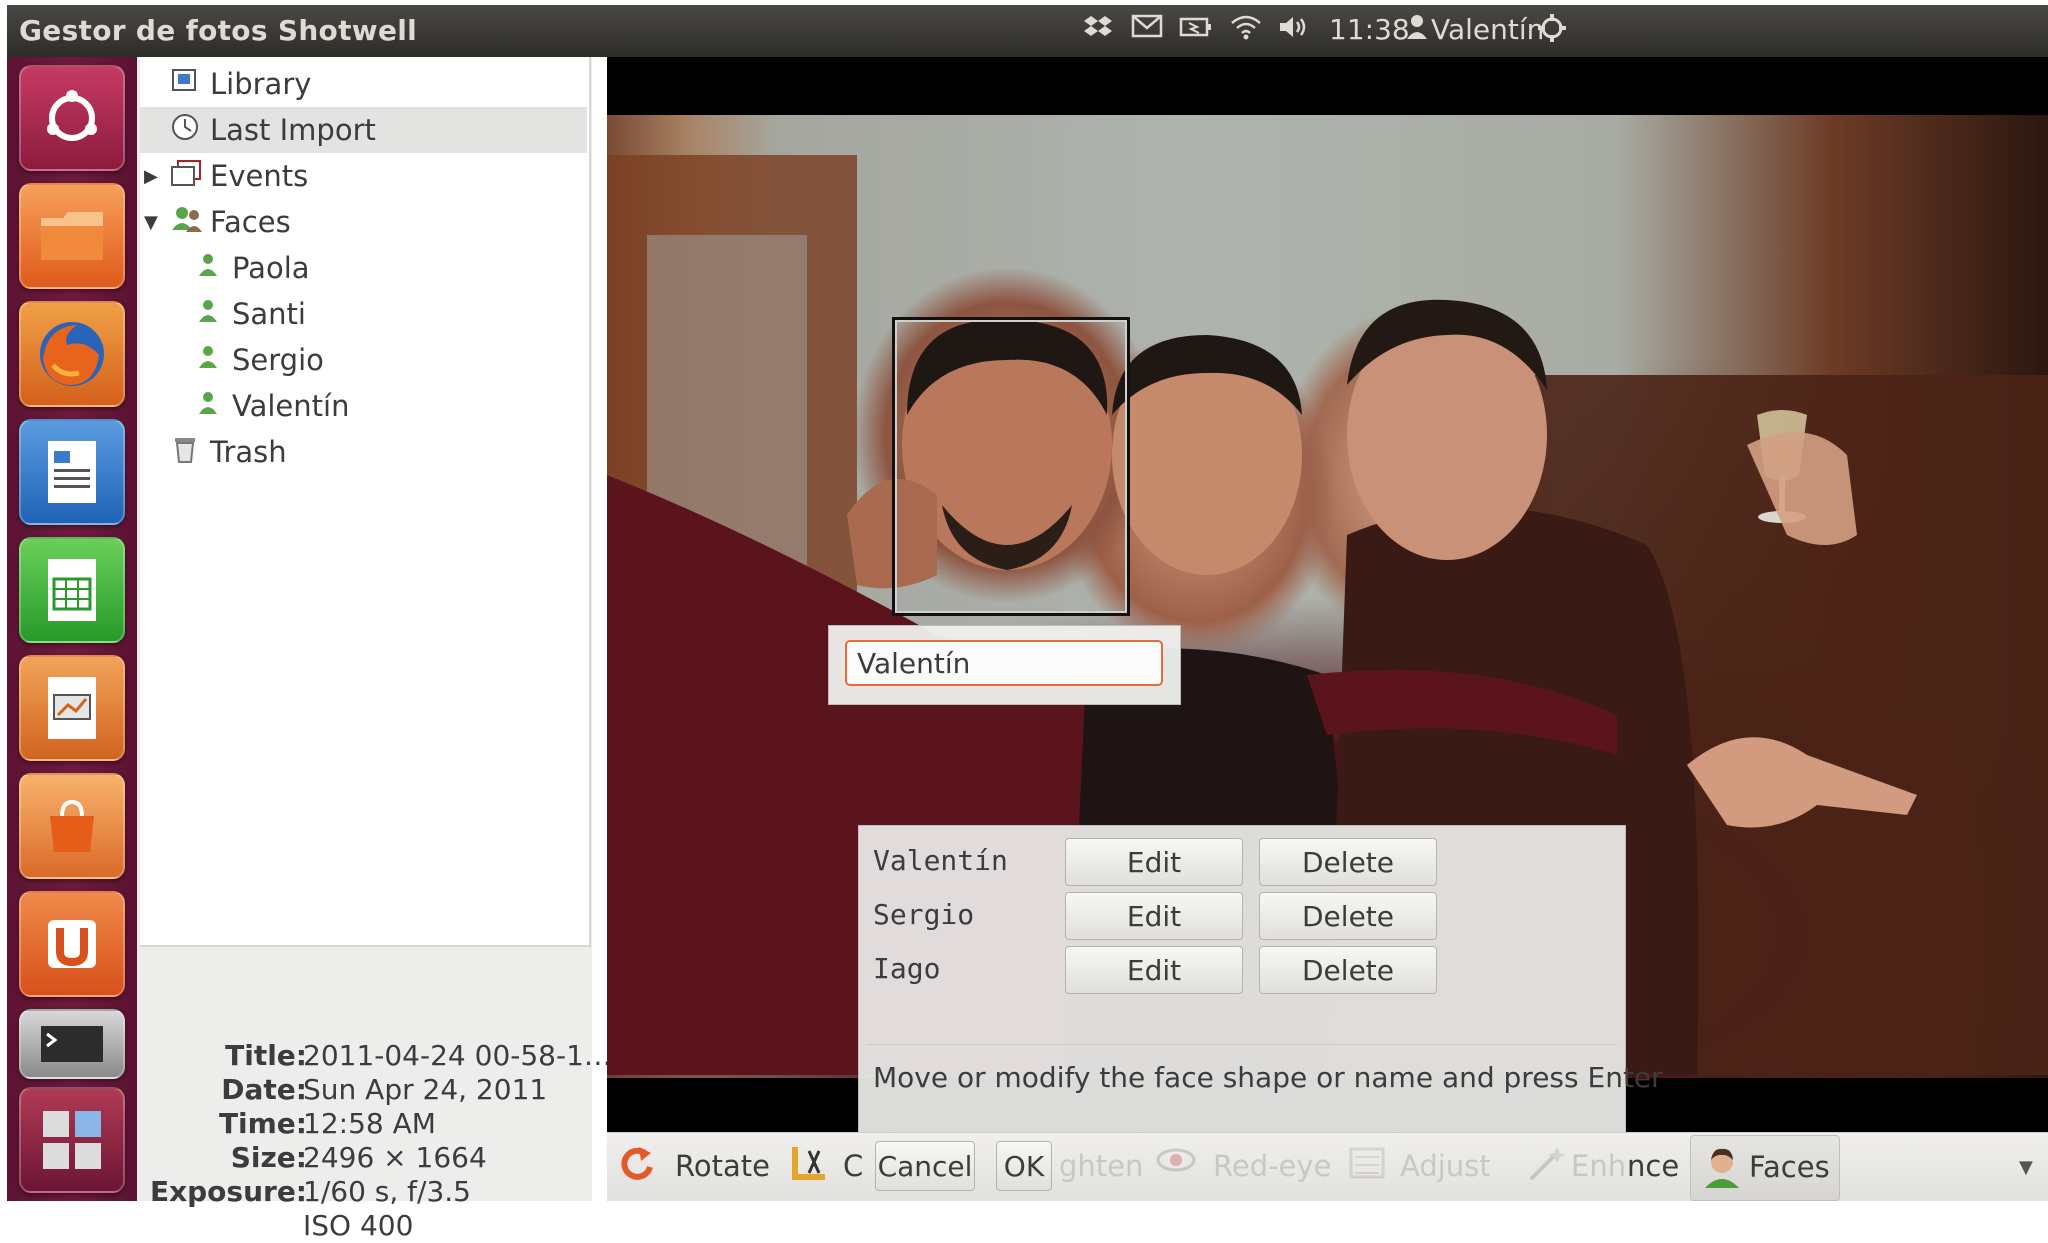  What do you see at coordinates (363, 222) in the screenshot?
I see `sidebar-item-faces: ▼ Faces` at bounding box center [363, 222].